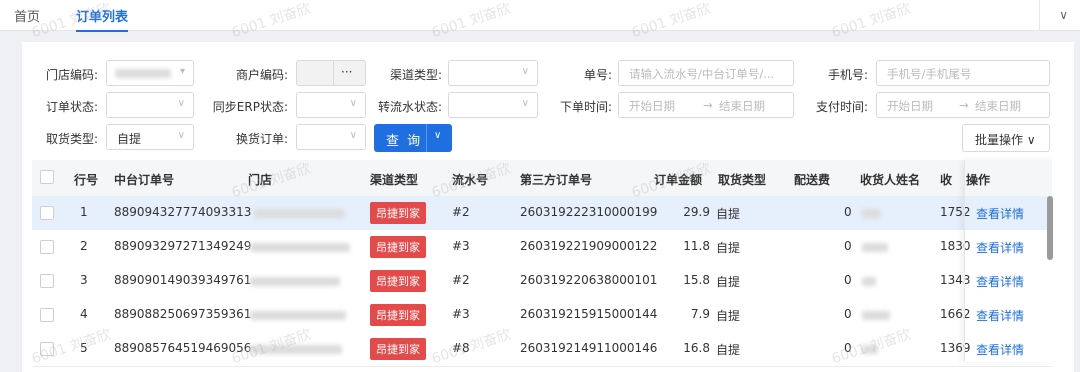 The width and height of the screenshot is (1080, 372). What do you see at coordinates (71, 107) in the screenshot?
I see `order-status-label: 订单状态:` at bounding box center [71, 107].